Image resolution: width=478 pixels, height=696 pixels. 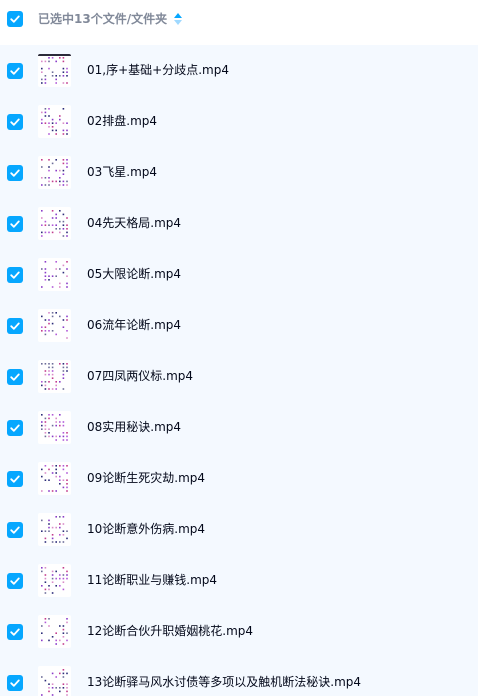 What do you see at coordinates (239, 121) in the screenshot?
I see `file-row: 02排盘.mp4` at bounding box center [239, 121].